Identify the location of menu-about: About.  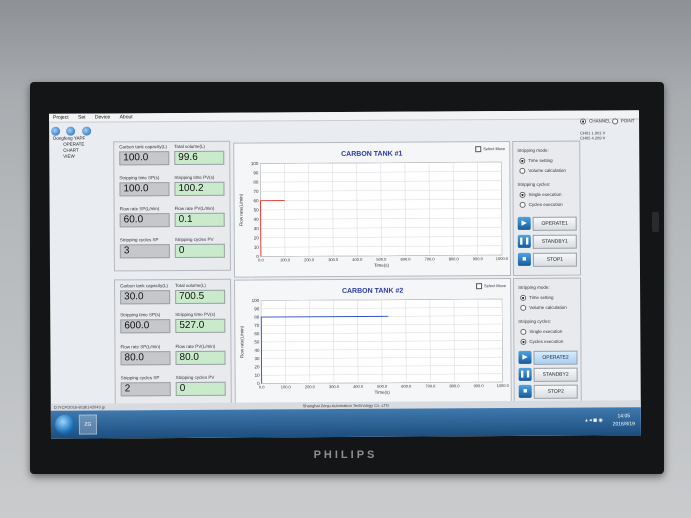
(126, 117).